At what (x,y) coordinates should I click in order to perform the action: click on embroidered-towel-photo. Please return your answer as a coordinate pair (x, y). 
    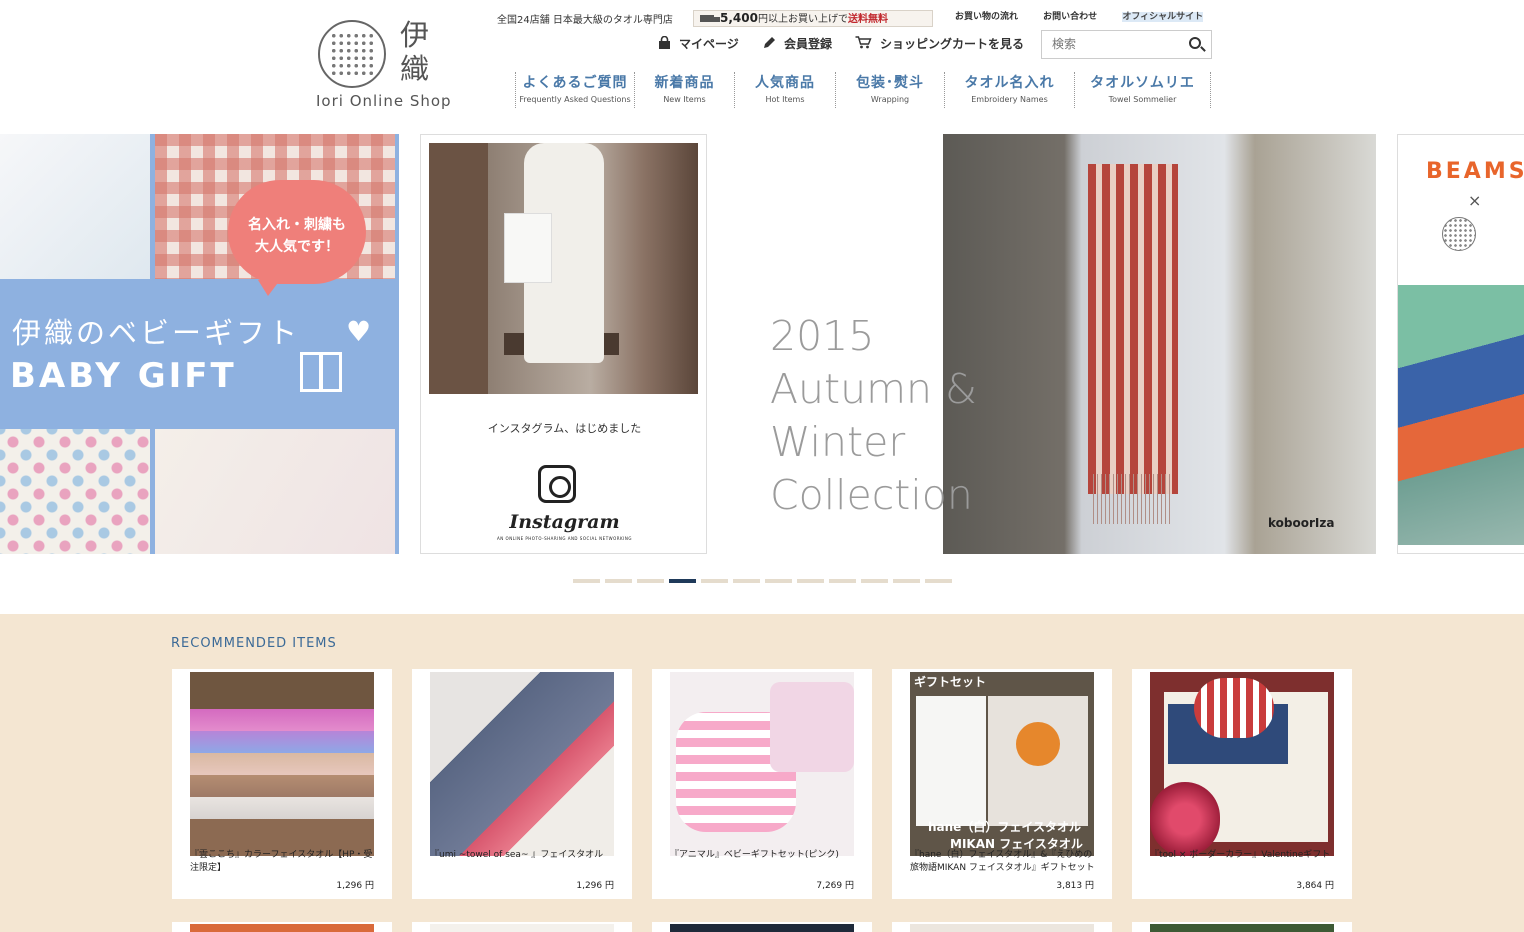
    Looking at the image, I should click on (275, 491).